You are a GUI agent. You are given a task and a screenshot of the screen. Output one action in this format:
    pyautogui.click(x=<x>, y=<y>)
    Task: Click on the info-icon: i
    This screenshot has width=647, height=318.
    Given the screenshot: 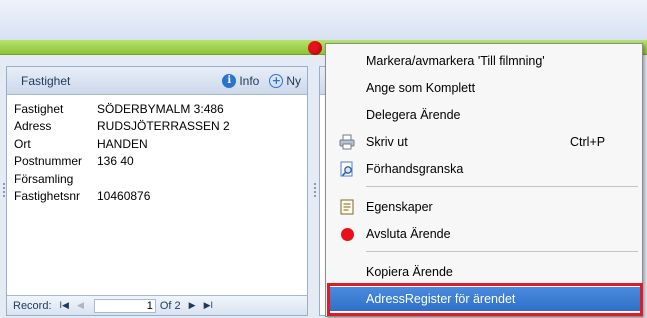 What is the action you would take?
    pyautogui.click(x=229, y=80)
    